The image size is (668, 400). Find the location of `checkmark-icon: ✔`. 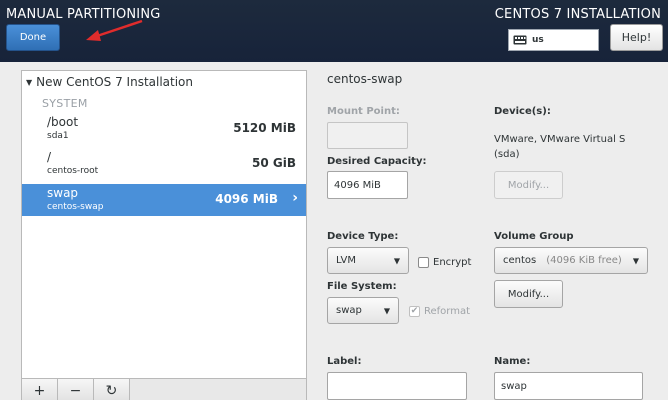

checkmark-icon: ✔ is located at coordinates (414, 311).